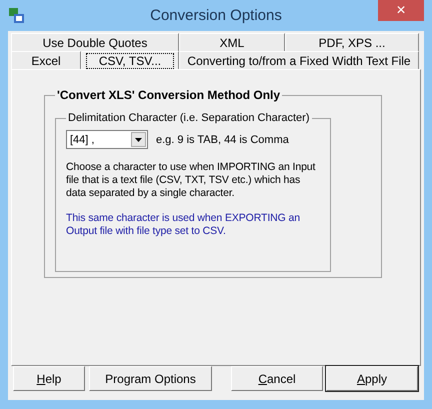 The image size is (432, 409). Describe the element at coordinates (49, 378) in the screenshot. I see `dialog-button: Help` at that location.